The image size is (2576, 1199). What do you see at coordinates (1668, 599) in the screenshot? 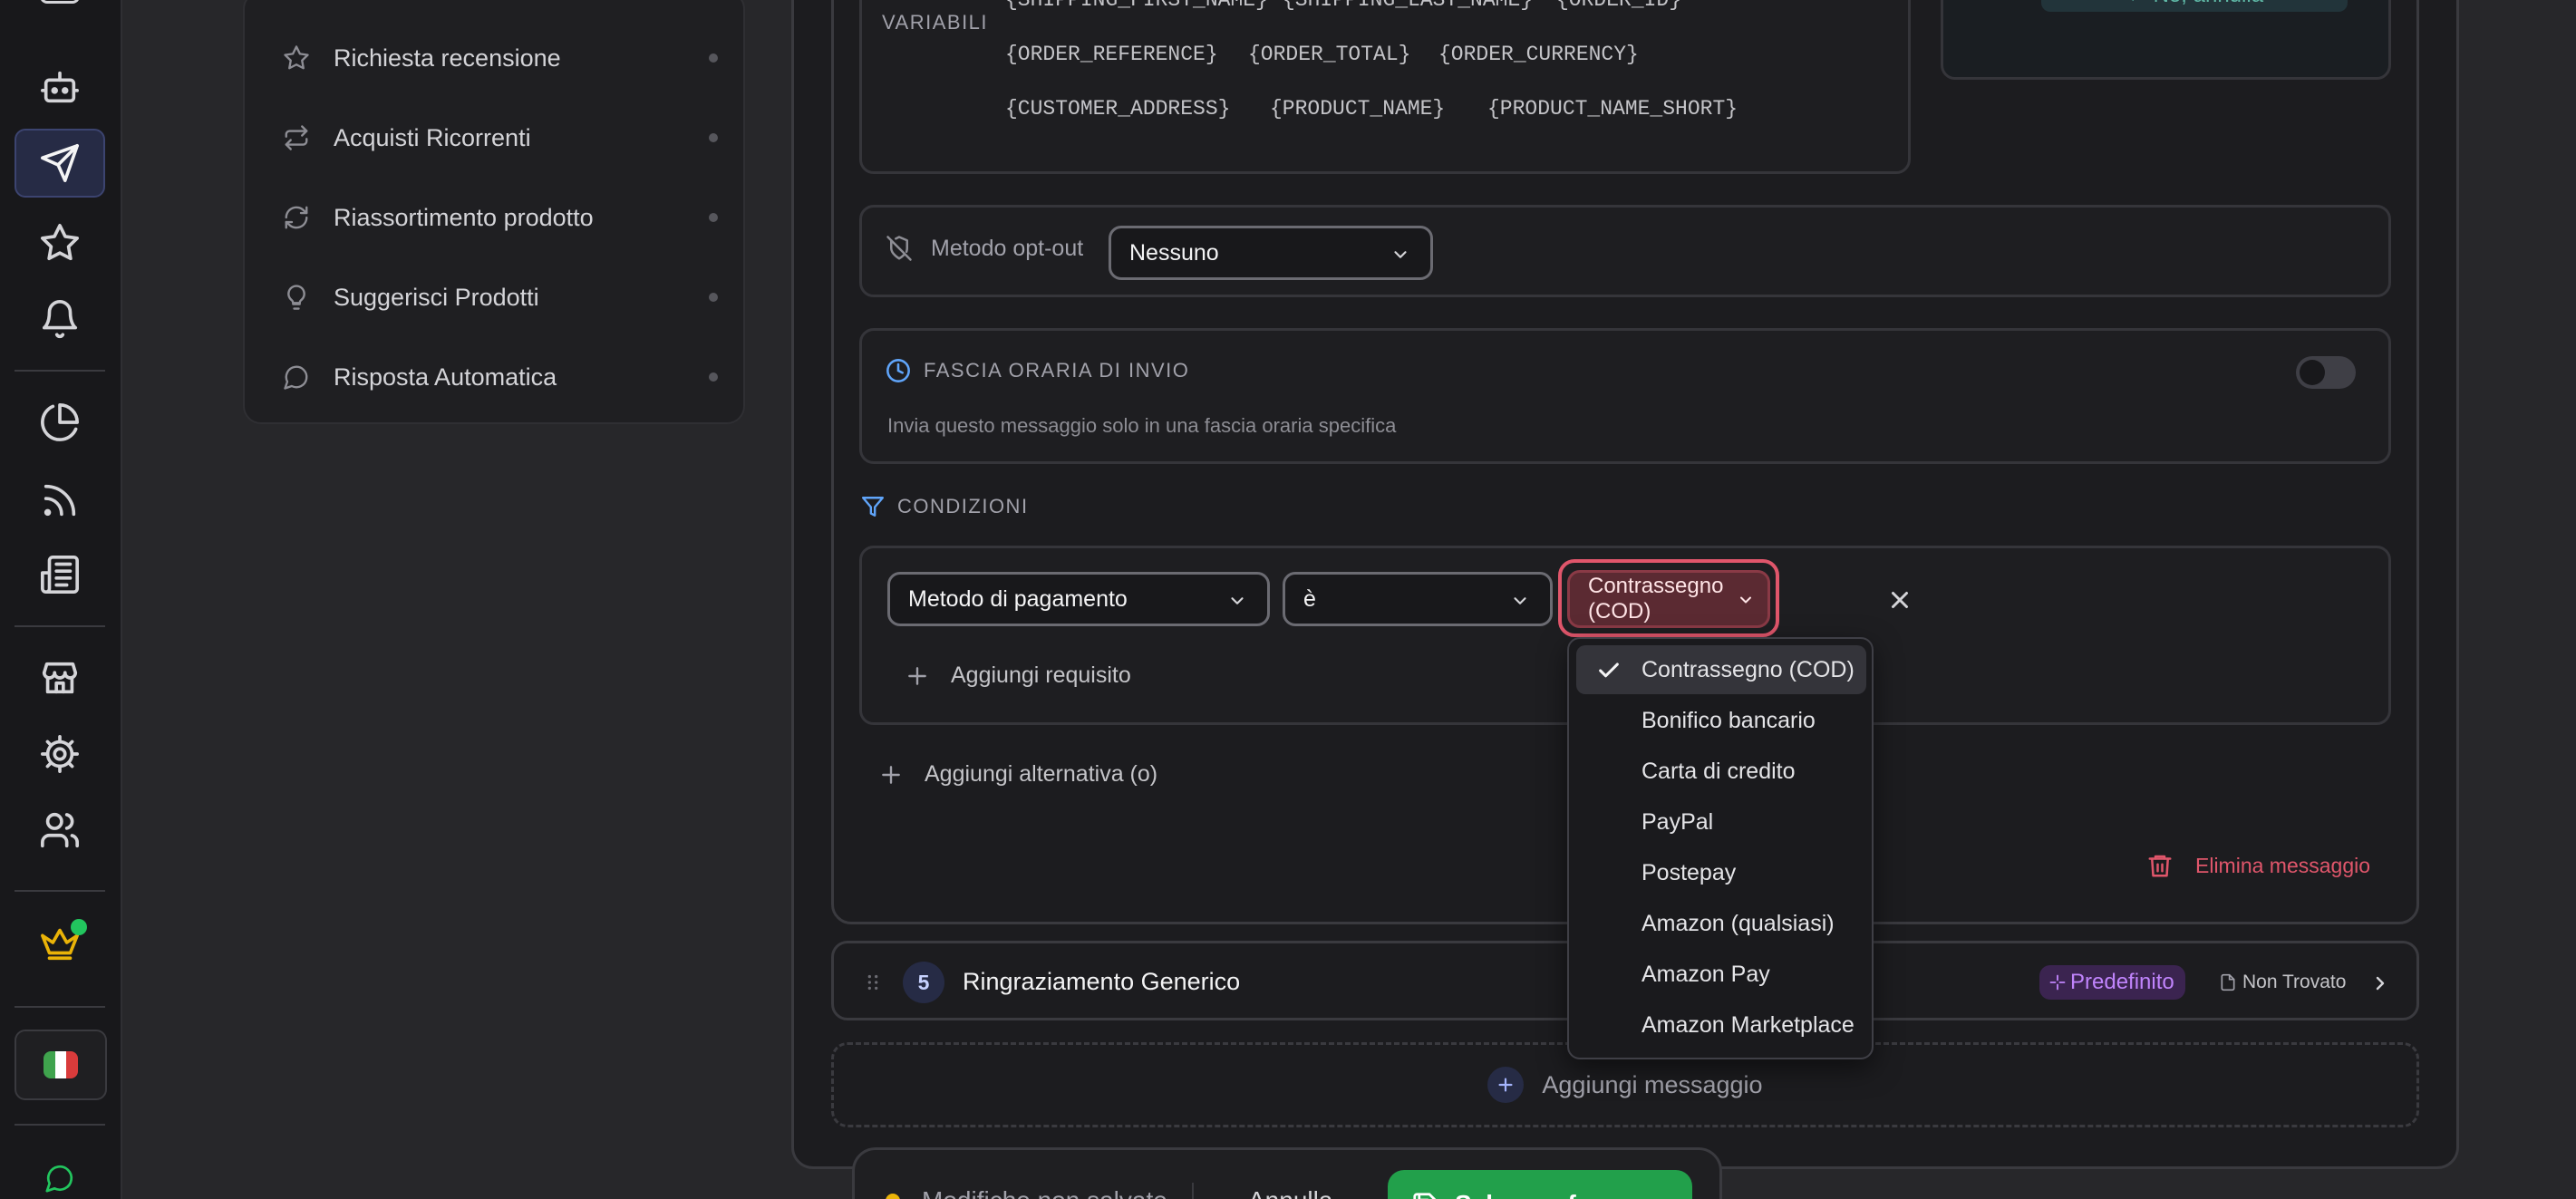
I see `condition-value-select: Contrassegno (COD)` at bounding box center [1668, 599].